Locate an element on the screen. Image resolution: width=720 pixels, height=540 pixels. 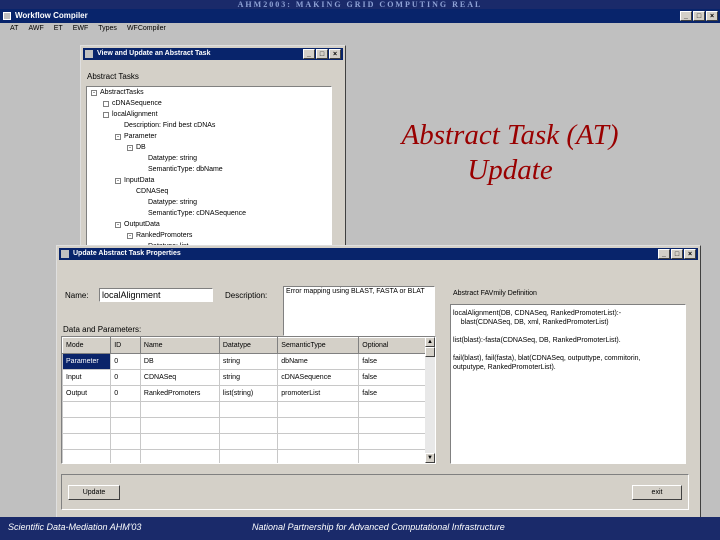
table-cell: promoterList is located at coordinates (318, 393).